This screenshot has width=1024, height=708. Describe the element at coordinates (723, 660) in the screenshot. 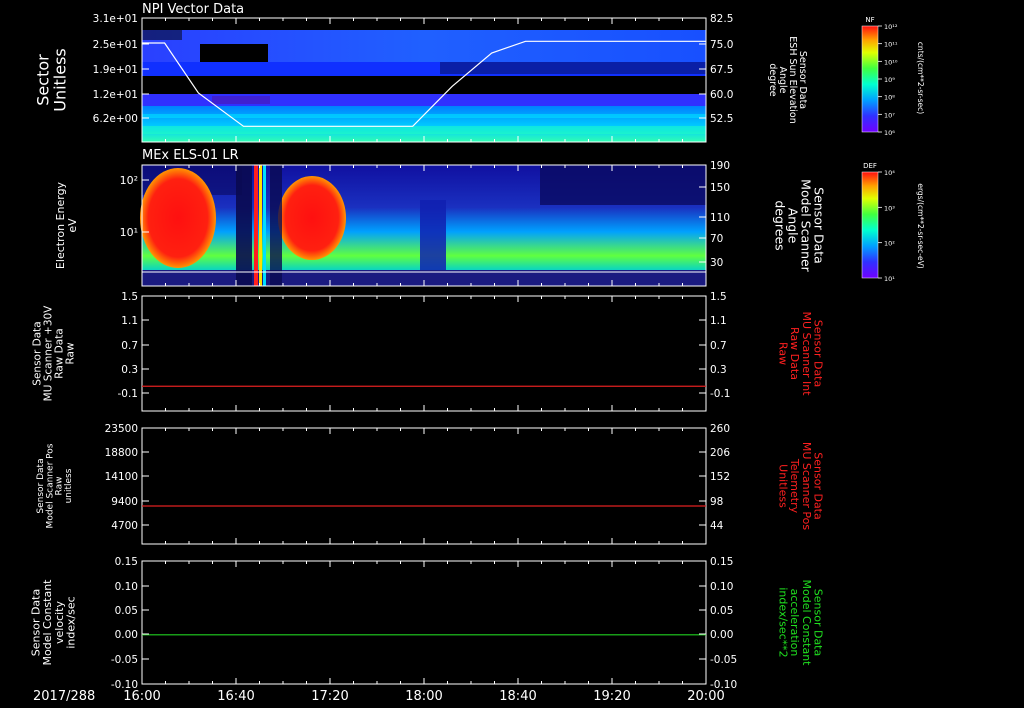

I see `right-y-tick-label: -0.05` at that location.